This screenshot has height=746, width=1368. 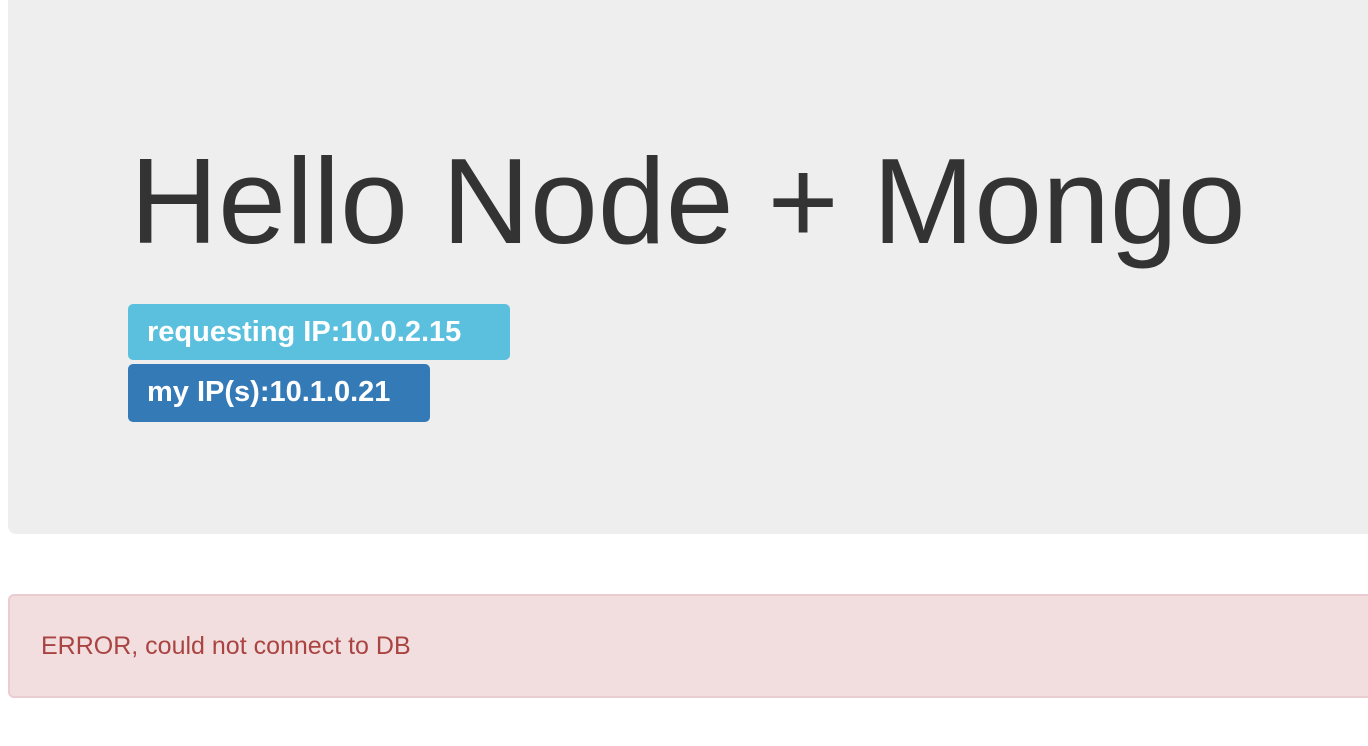 What do you see at coordinates (319, 332) in the screenshot?
I see `requesting-ip-badge: requesting IP:10.0.2.15` at bounding box center [319, 332].